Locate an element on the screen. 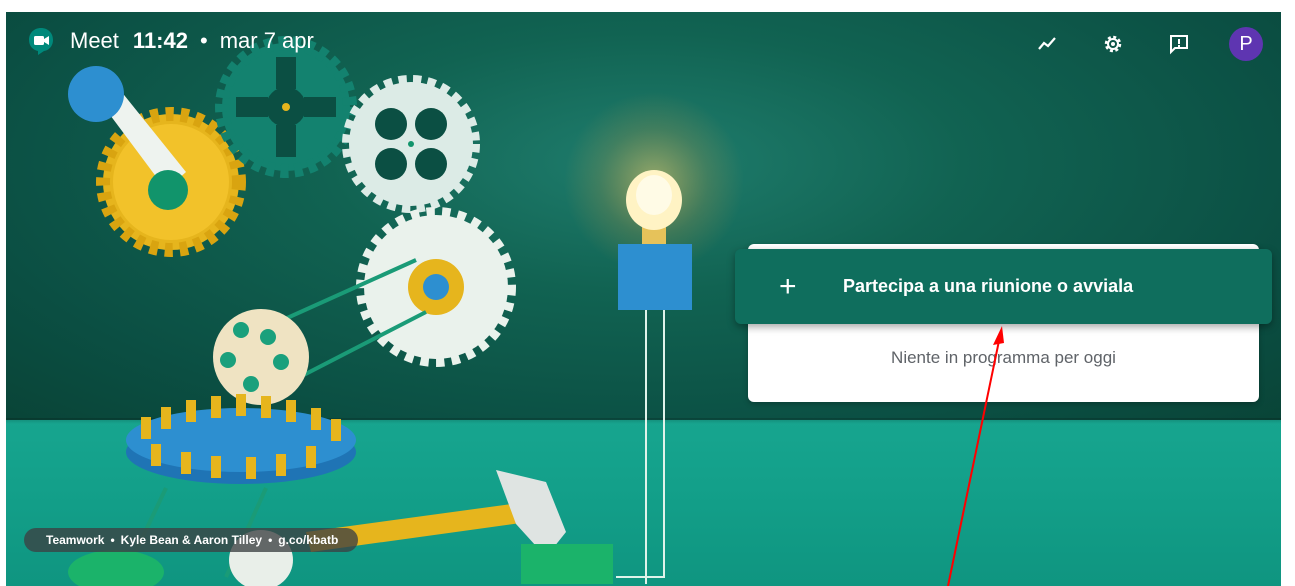  meet-logo-icon is located at coordinates (41, 41).